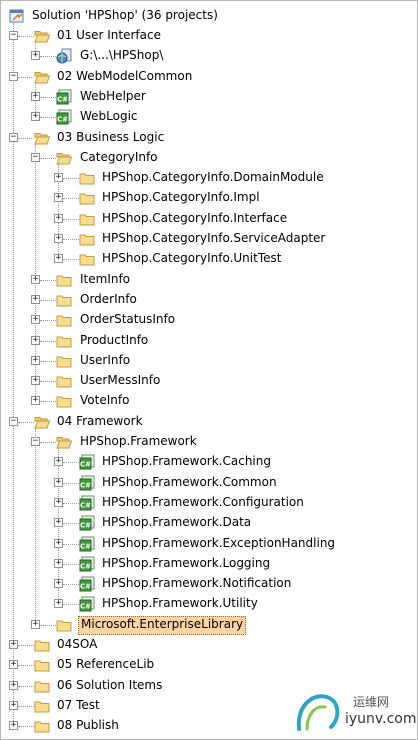 The width and height of the screenshot is (418, 740). What do you see at coordinates (209, 300) in the screenshot?
I see `tree-node-orderinfo: + OrderInfo` at bounding box center [209, 300].